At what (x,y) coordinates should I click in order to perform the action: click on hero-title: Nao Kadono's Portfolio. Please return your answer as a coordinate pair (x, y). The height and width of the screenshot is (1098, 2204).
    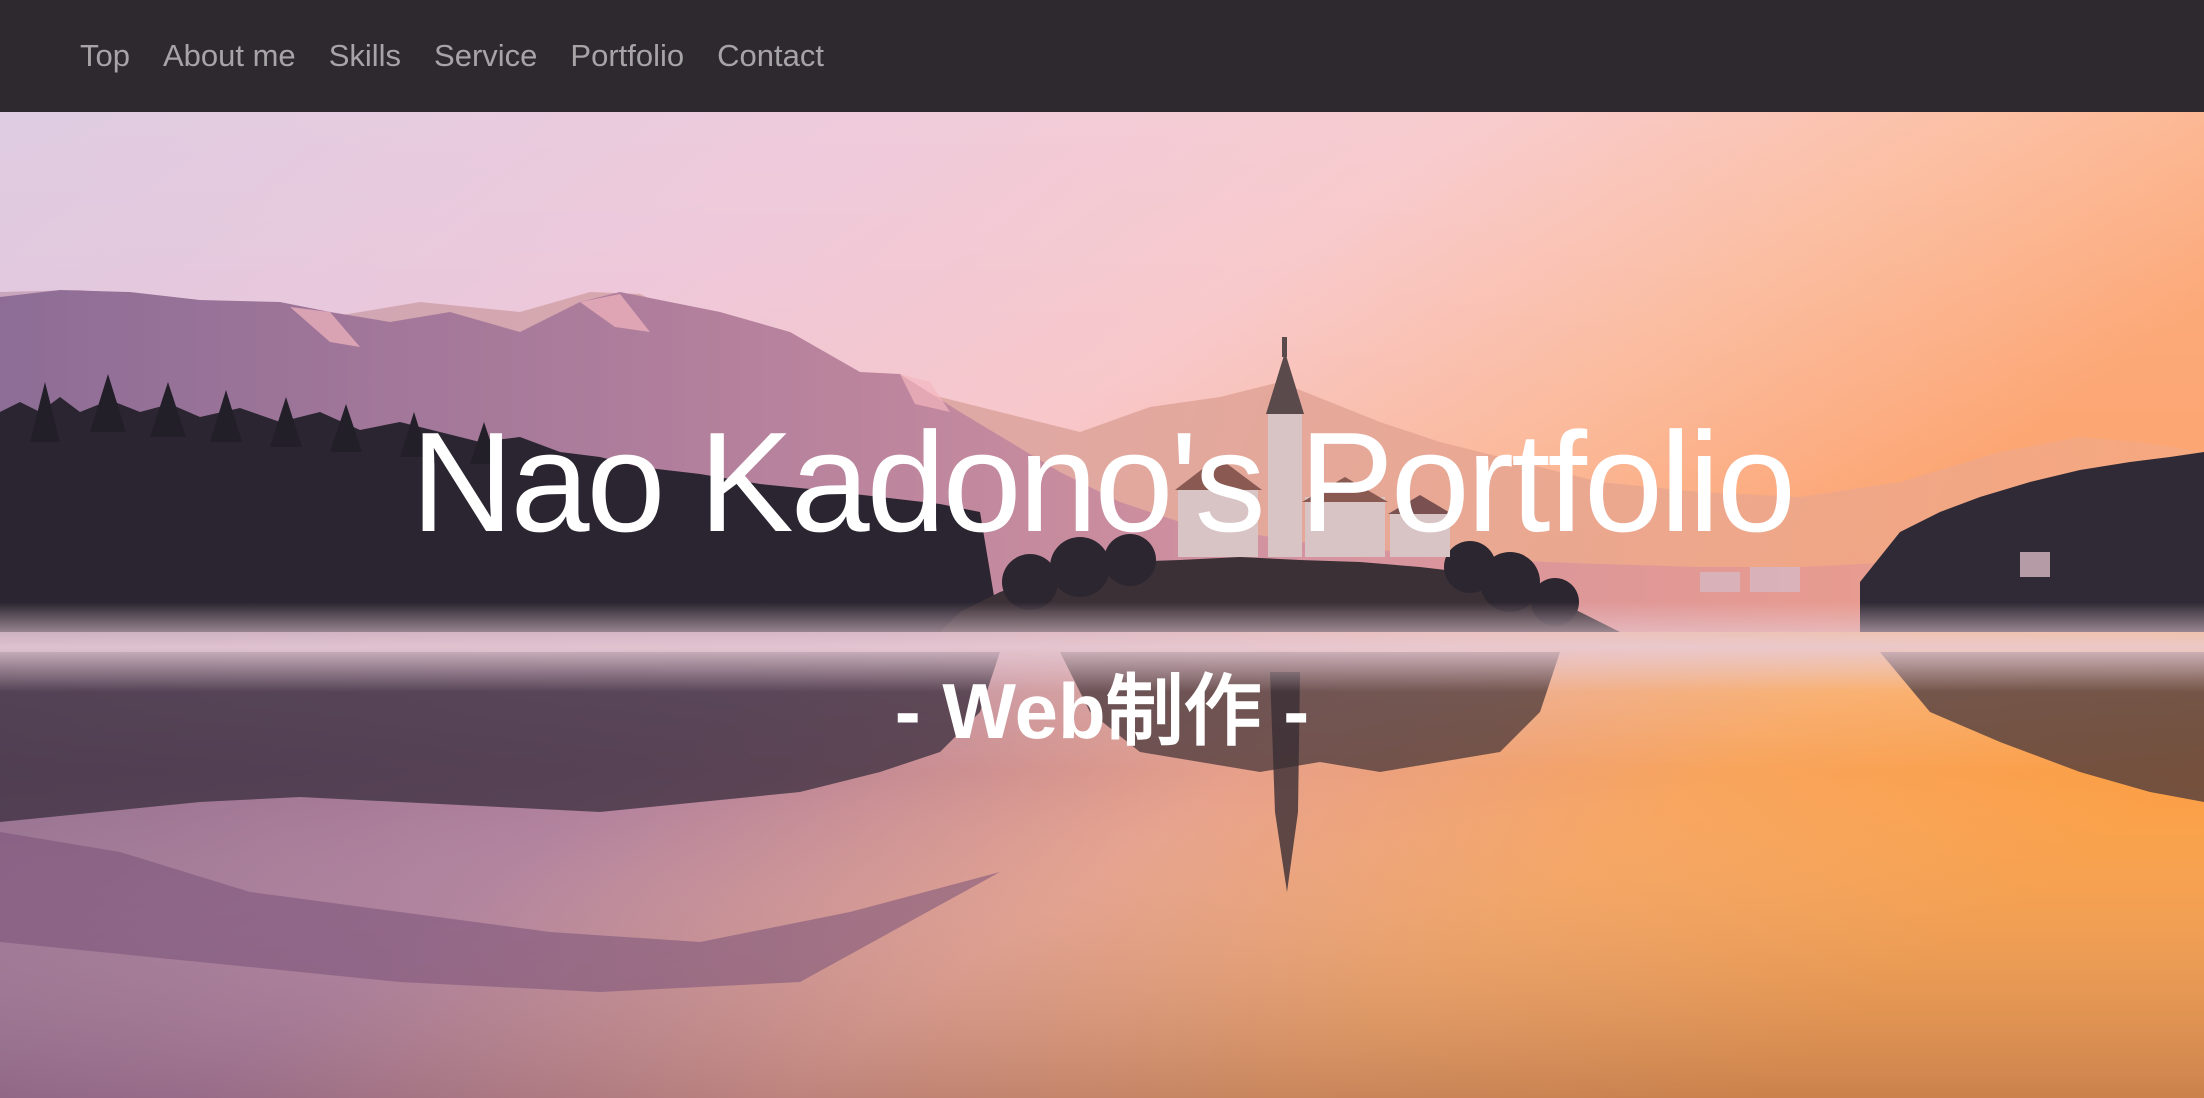
    Looking at the image, I should click on (1103, 482).